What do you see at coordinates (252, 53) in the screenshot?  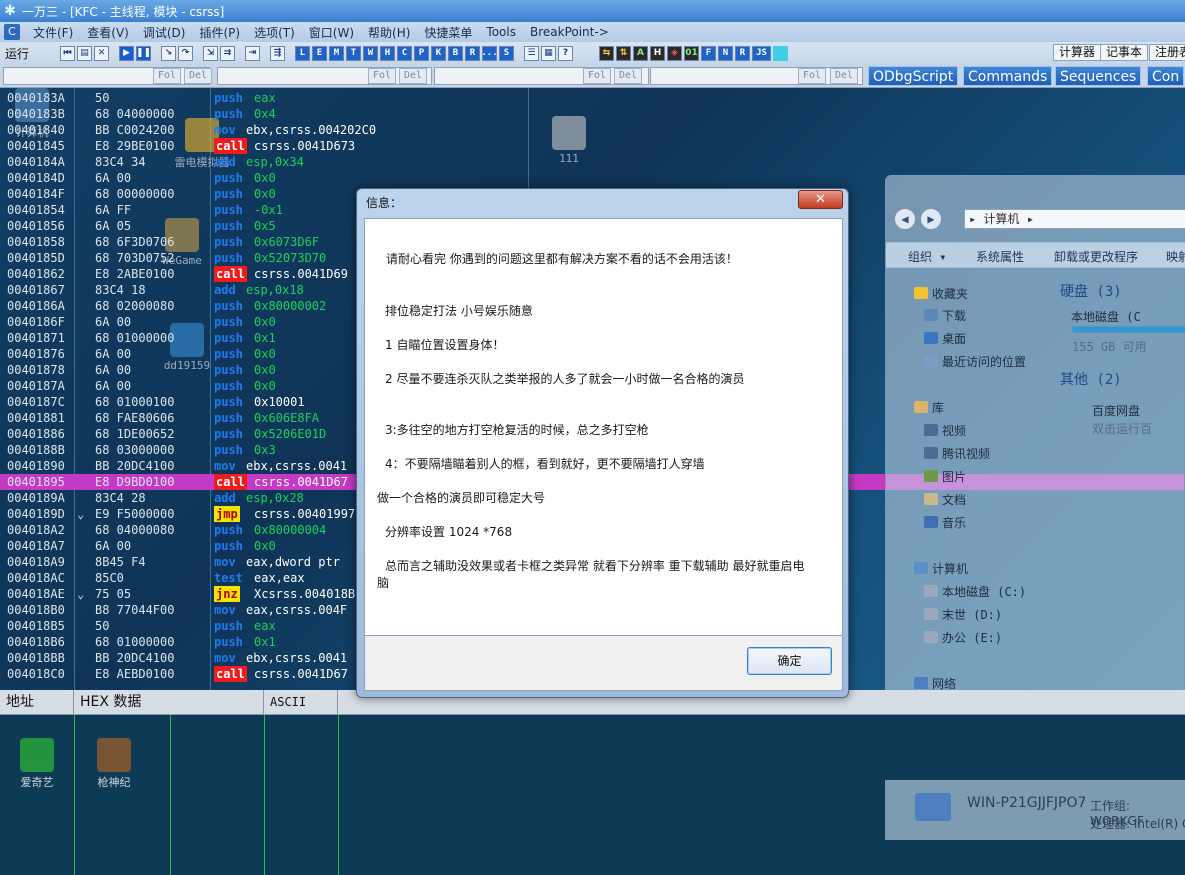 I see `execute-till-return-icon: ⇥` at bounding box center [252, 53].